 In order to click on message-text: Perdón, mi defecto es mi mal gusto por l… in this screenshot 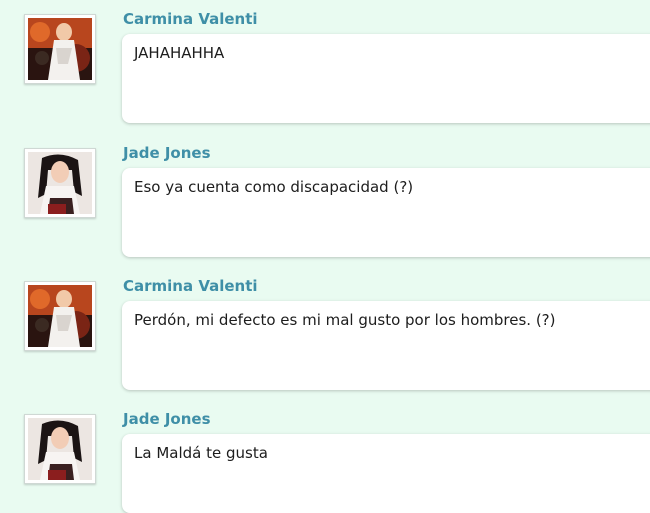, I will do `click(345, 320)`.